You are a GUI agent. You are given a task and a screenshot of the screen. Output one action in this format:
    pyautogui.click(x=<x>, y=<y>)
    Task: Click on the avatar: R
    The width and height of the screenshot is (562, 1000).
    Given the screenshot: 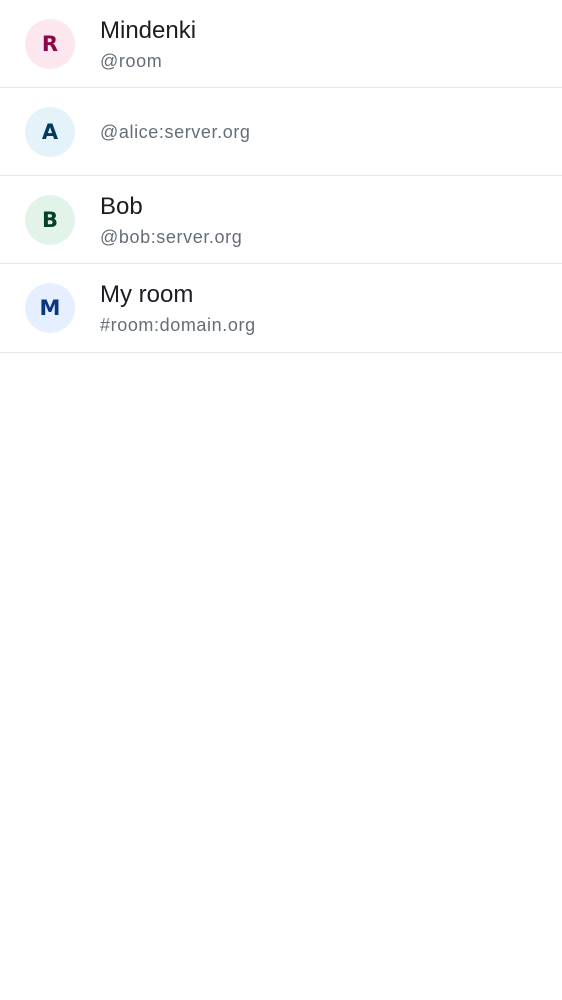 What is the action you would take?
    pyautogui.click(x=50, y=44)
    